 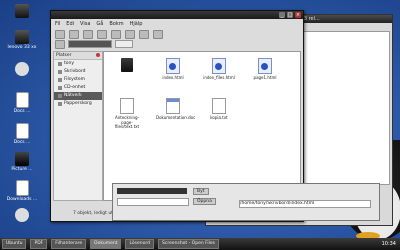 What do you see at coordinates (144, 34) in the screenshot?
I see `computer-button` at bounding box center [144, 34].